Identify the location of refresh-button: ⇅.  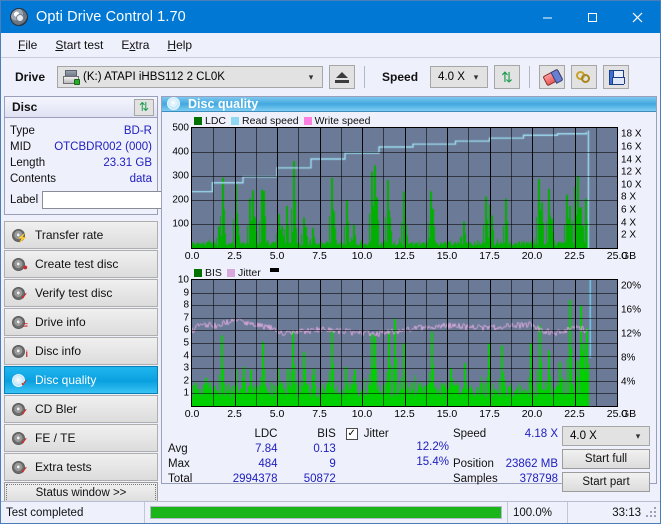
(507, 77).